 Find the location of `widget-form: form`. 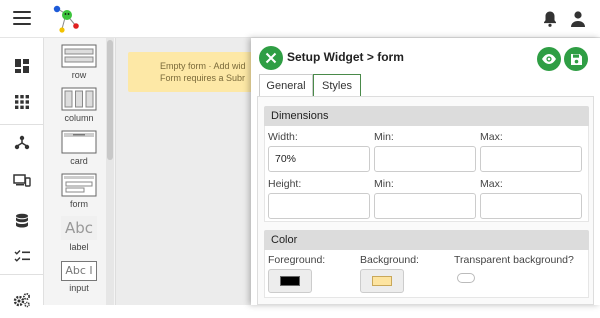

widget-form: form is located at coordinates (79, 192).